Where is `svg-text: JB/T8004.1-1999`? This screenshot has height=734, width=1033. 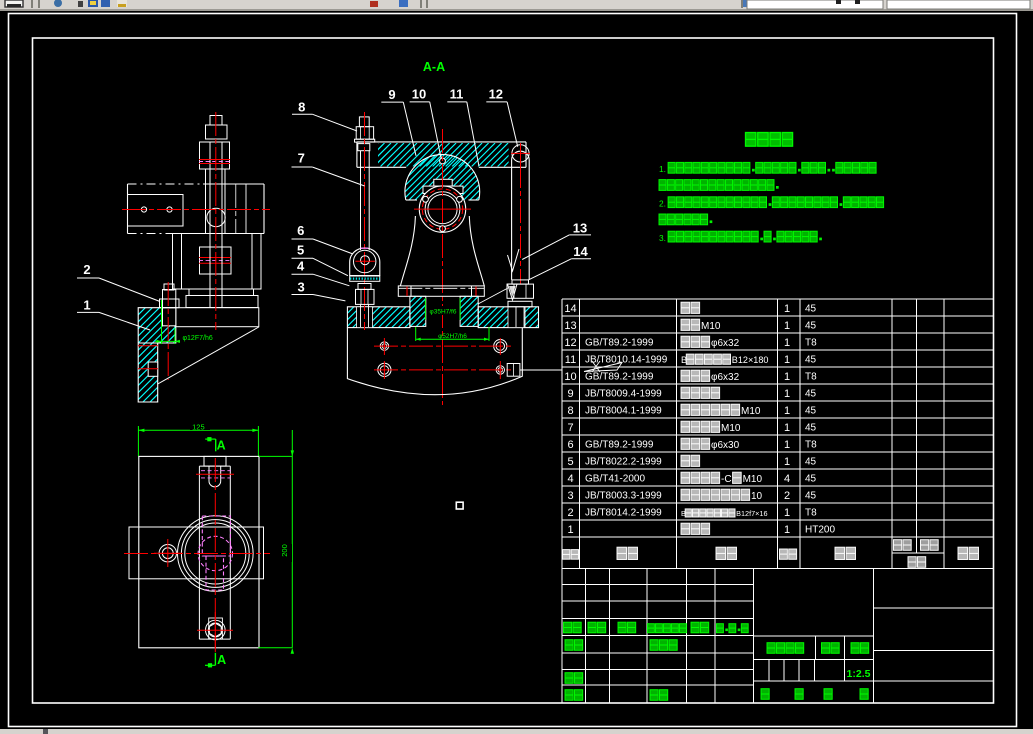
svg-text: JB/T8004.1-1999 is located at coordinates (623, 411).